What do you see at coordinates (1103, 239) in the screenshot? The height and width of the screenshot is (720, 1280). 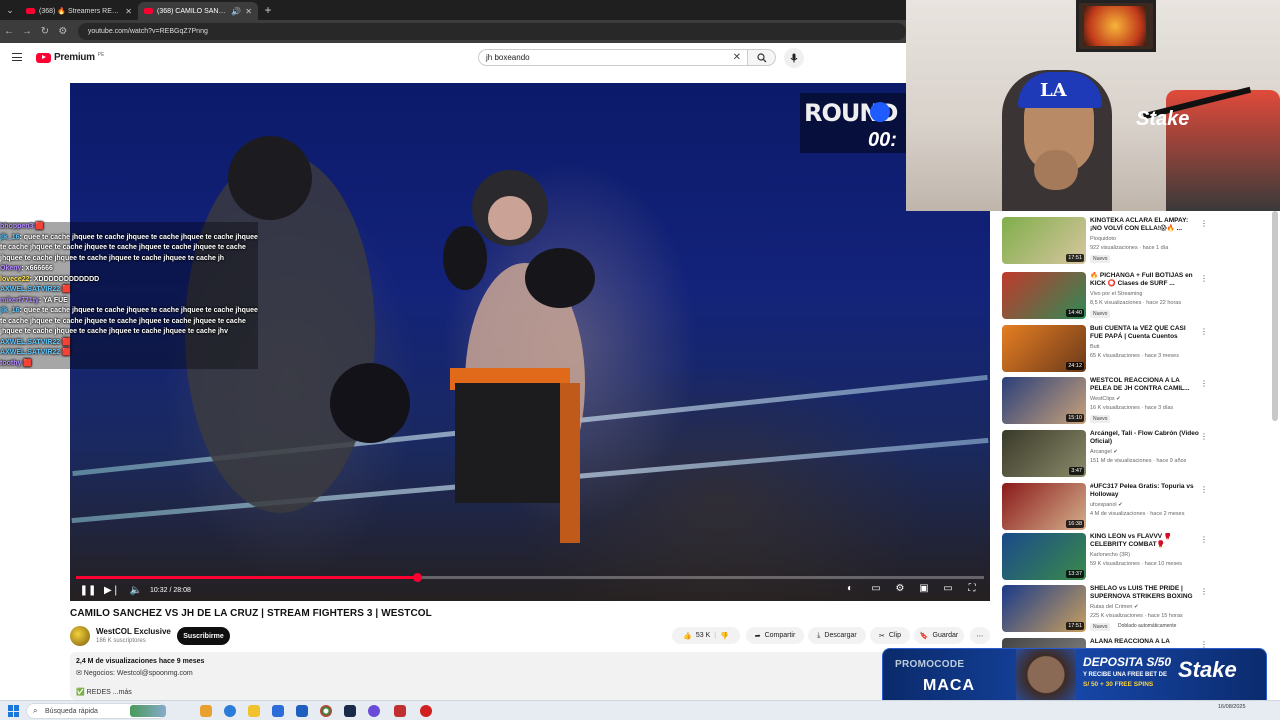 I see `recommended-channel: Pioquidoto` at bounding box center [1103, 239].